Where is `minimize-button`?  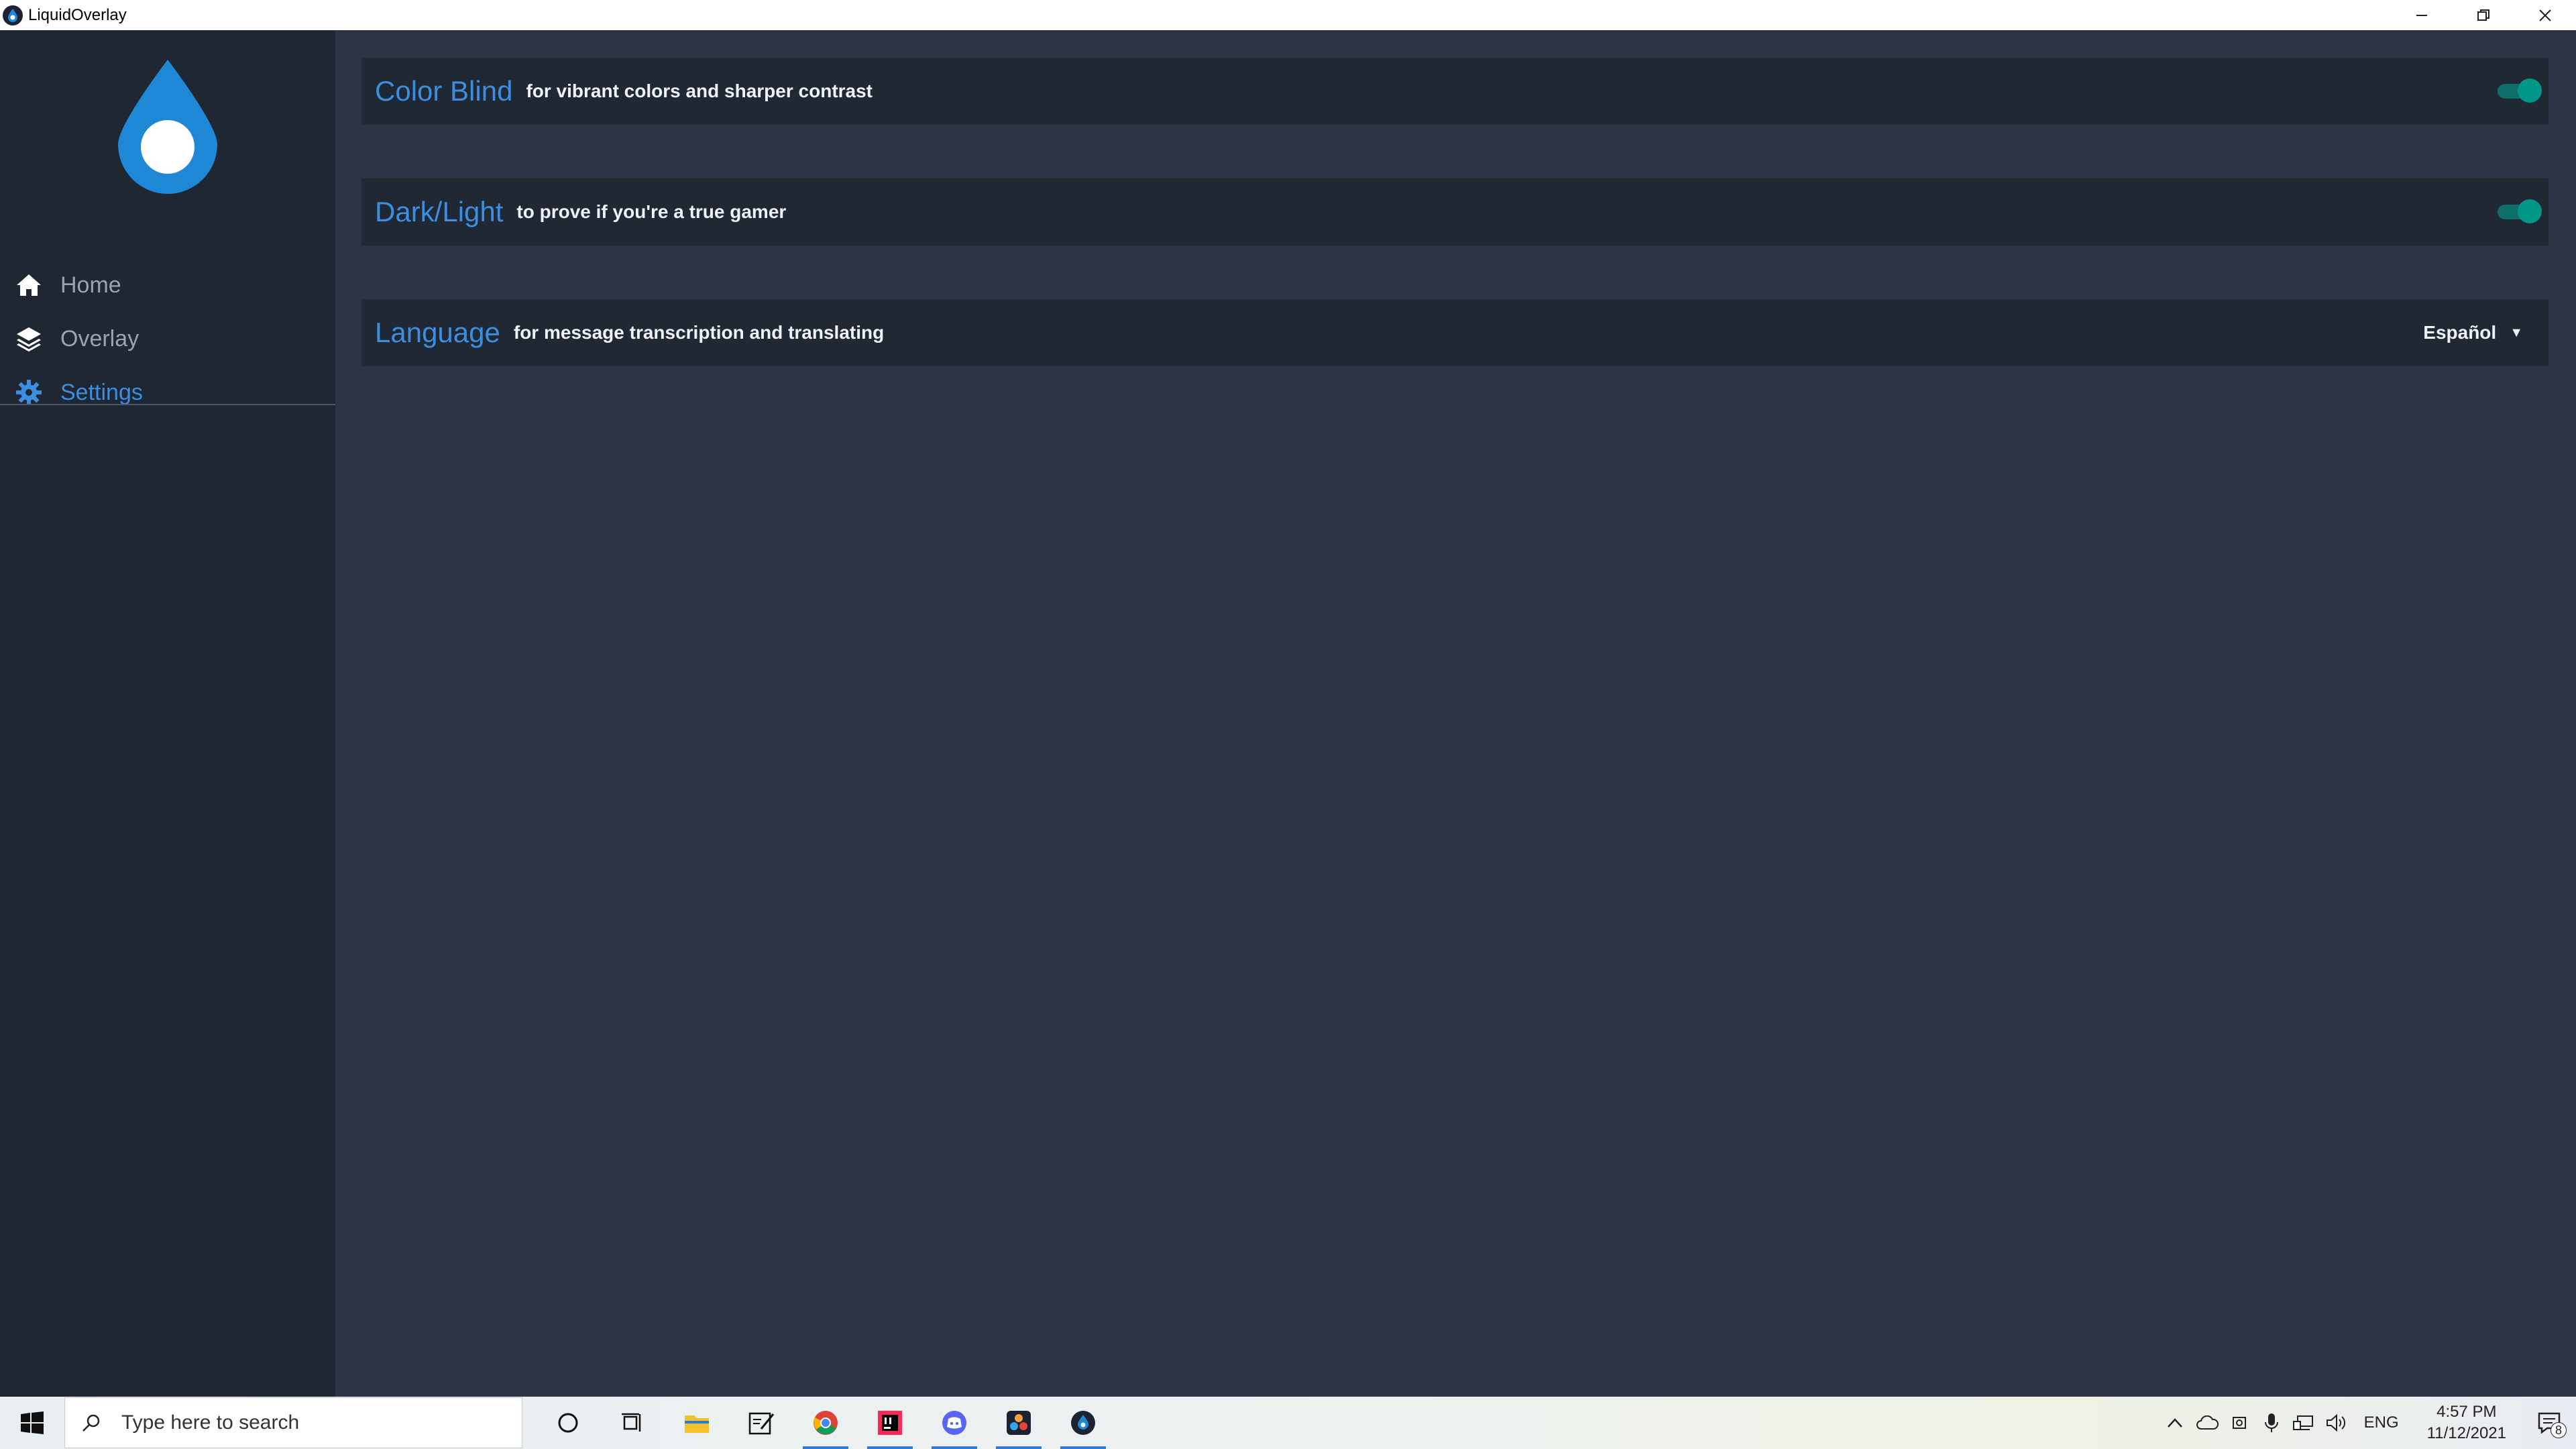
minimize-button is located at coordinates (2422, 15).